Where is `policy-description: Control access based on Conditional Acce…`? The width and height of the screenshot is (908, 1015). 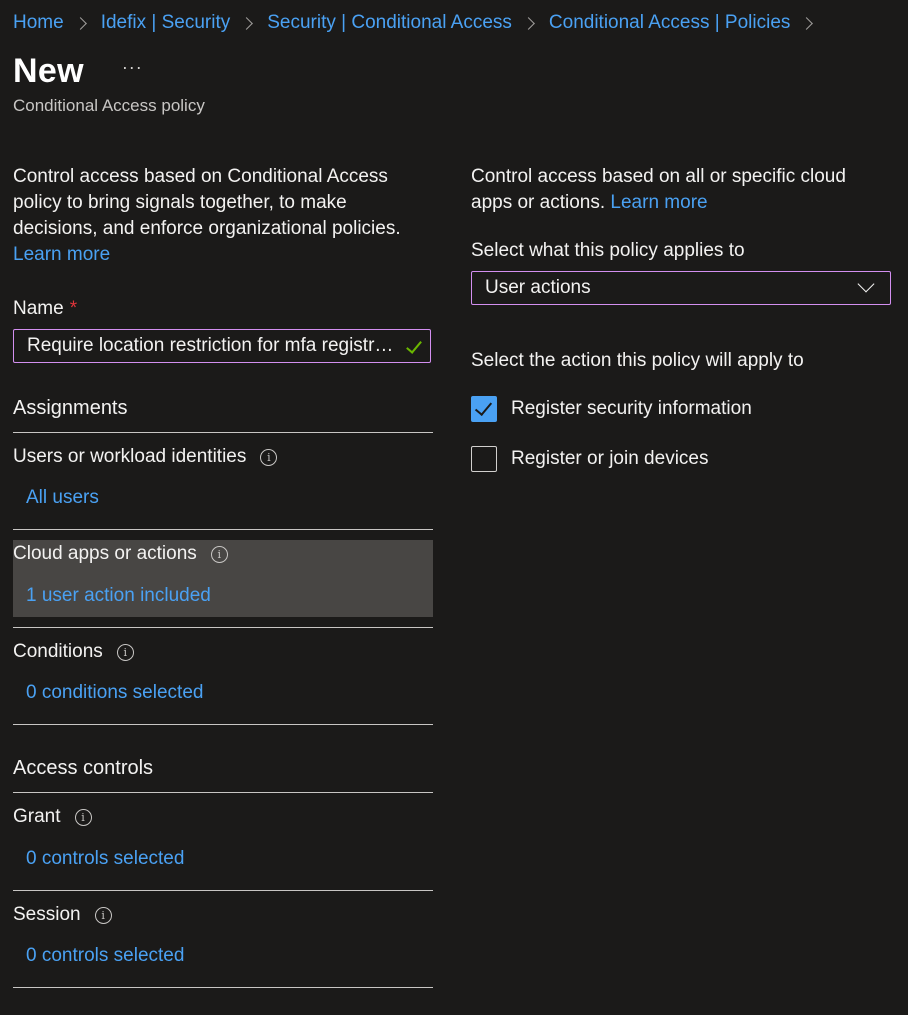
policy-description: Control access based on Conditional Acce… is located at coordinates (207, 202).